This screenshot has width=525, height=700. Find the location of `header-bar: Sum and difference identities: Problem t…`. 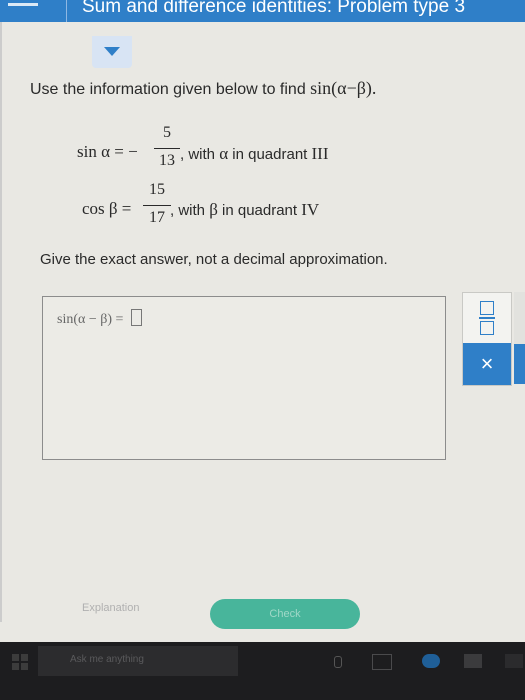

header-bar: Sum and difference identities: Problem t… is located at coordinates (262, 11).